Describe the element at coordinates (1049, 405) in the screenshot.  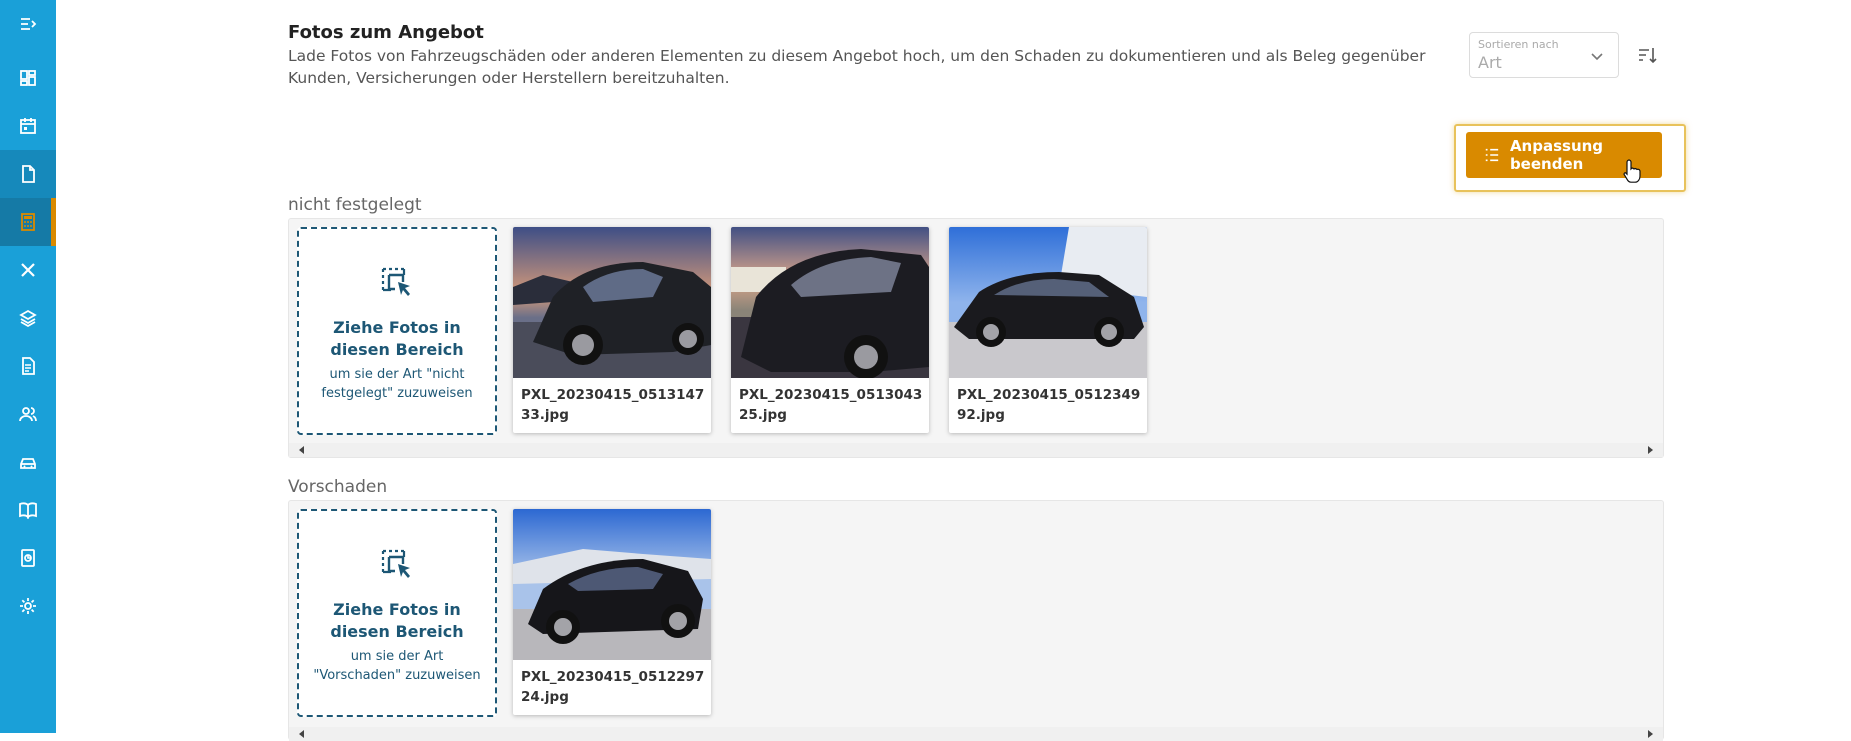
I see `photo-filename: PXL_20230415_051234992.jpg` at that location.